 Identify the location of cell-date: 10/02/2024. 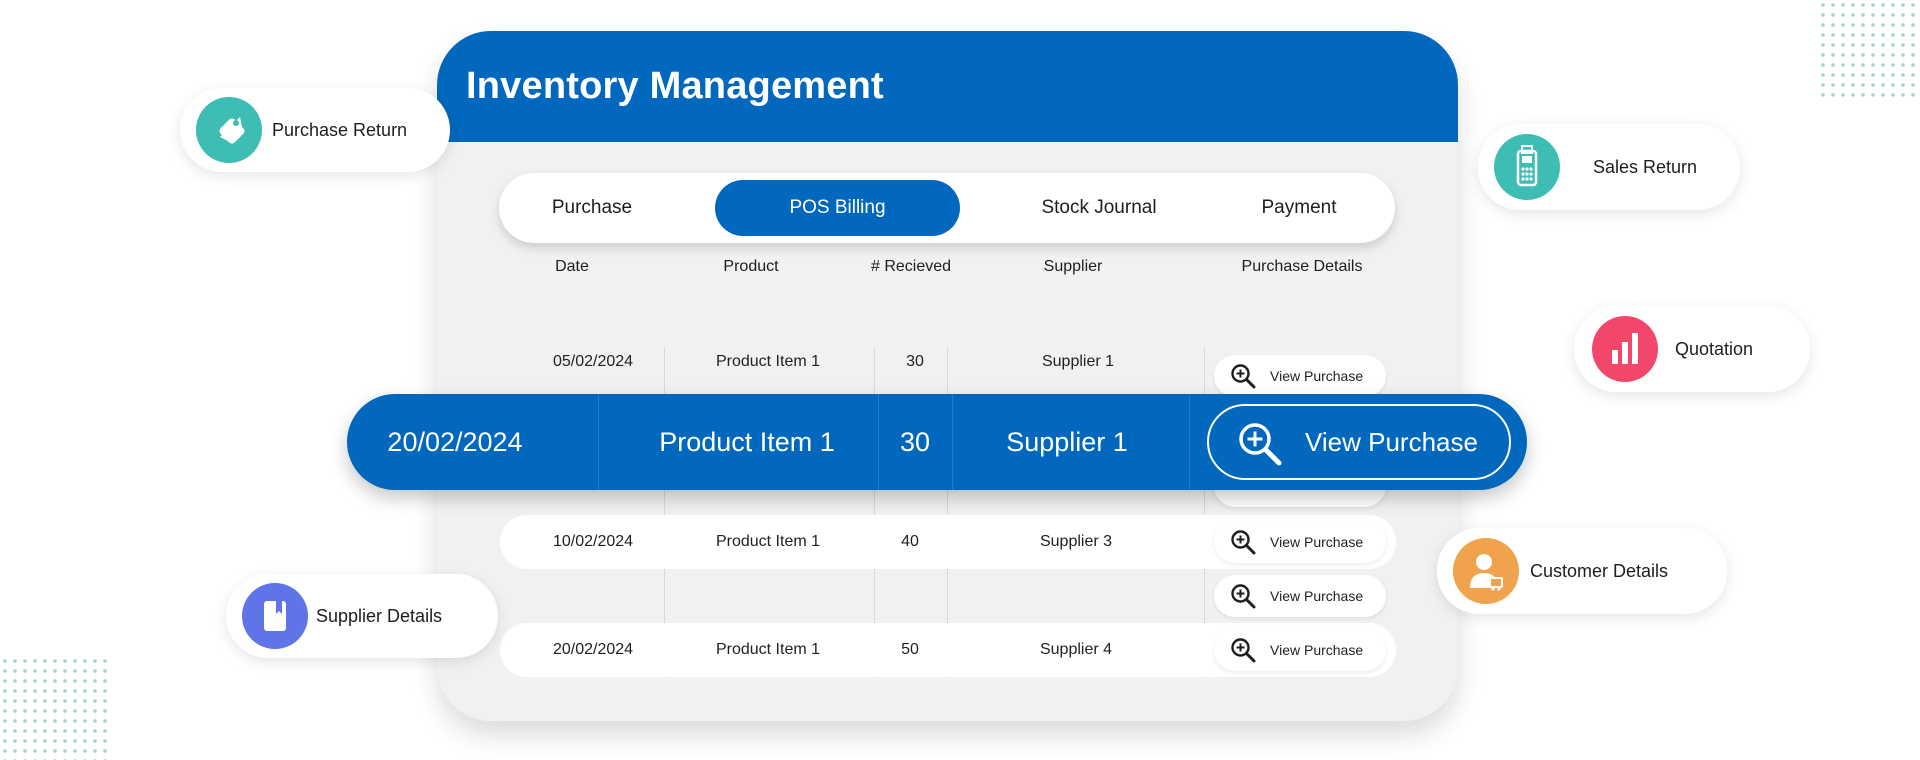
(593, 541).